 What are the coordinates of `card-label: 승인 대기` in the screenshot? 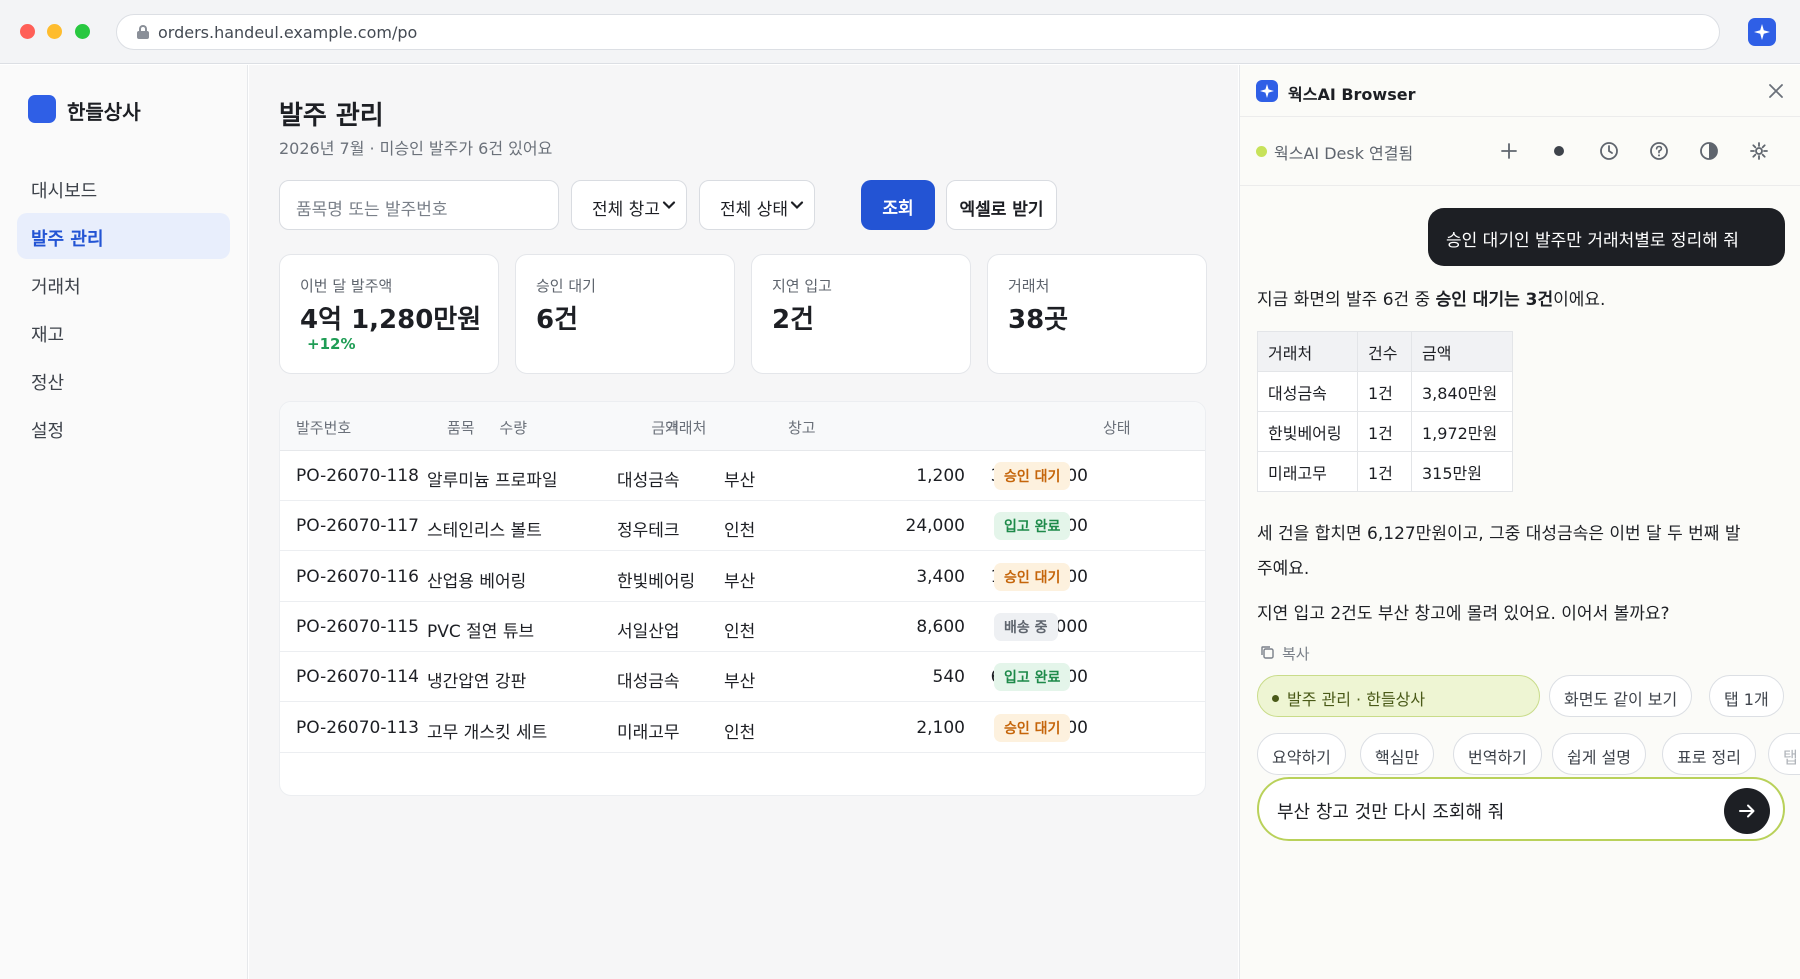 It's located at (566, 286).